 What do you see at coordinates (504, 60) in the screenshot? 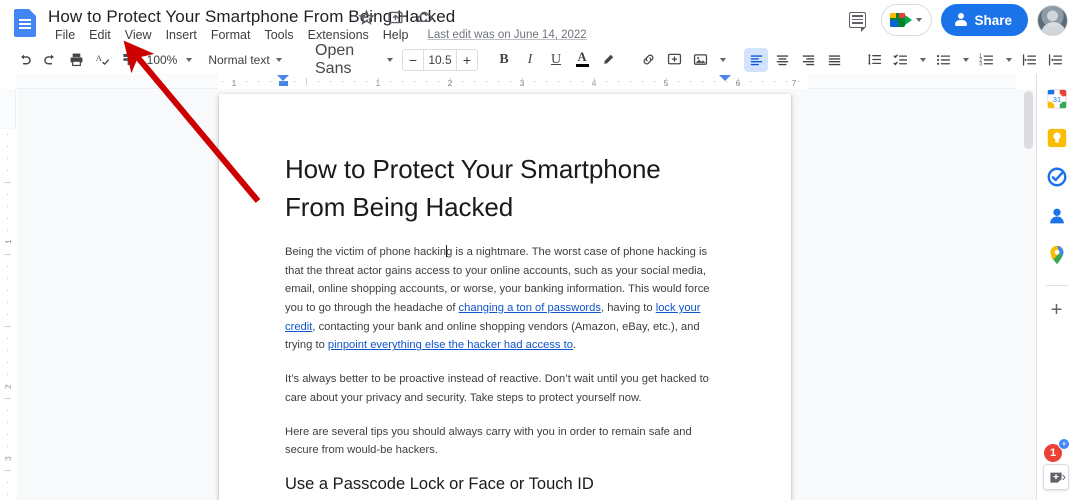
I see `bold-button: B` at bounding box center [504, 60].